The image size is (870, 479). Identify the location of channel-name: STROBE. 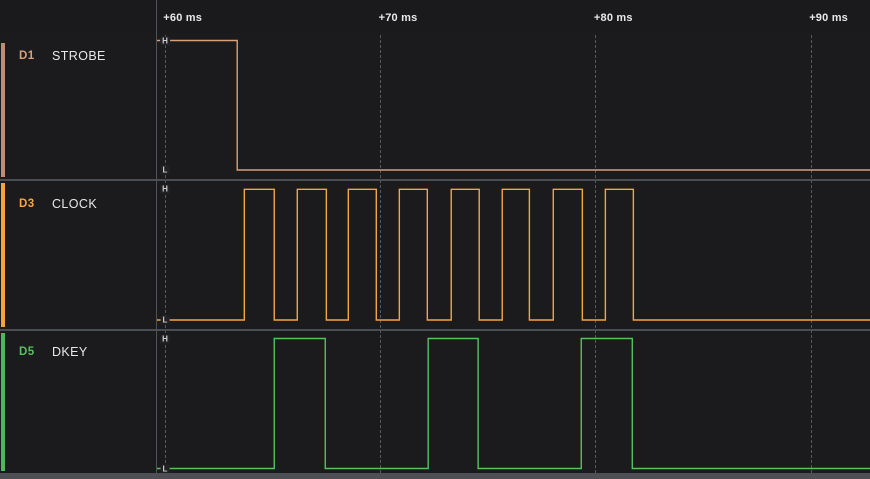
(79, 56).